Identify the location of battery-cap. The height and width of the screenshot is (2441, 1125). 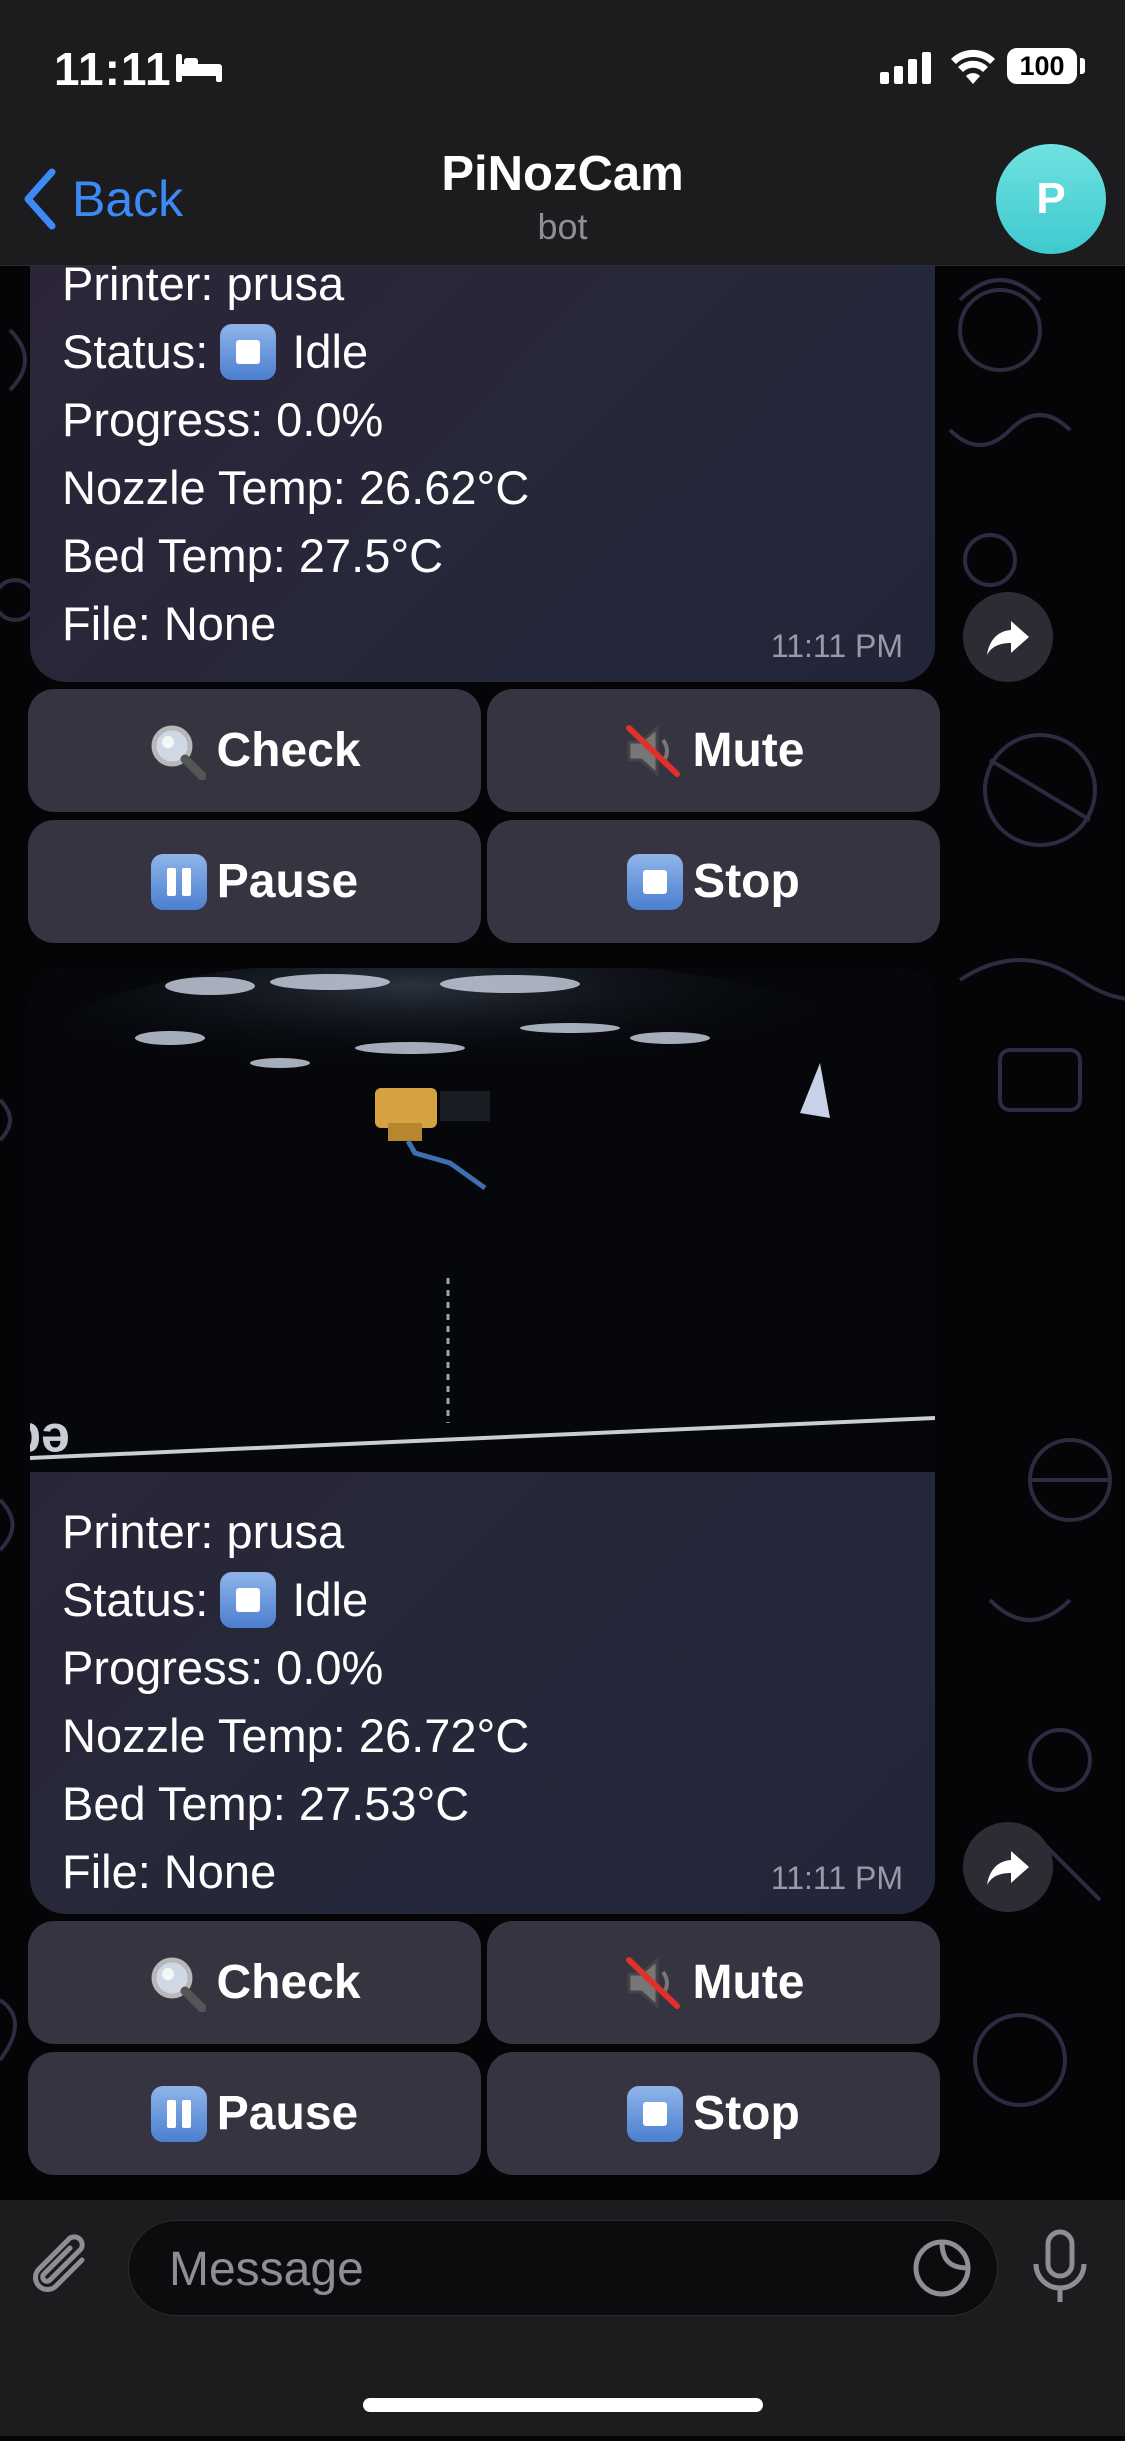
(1082, 66).